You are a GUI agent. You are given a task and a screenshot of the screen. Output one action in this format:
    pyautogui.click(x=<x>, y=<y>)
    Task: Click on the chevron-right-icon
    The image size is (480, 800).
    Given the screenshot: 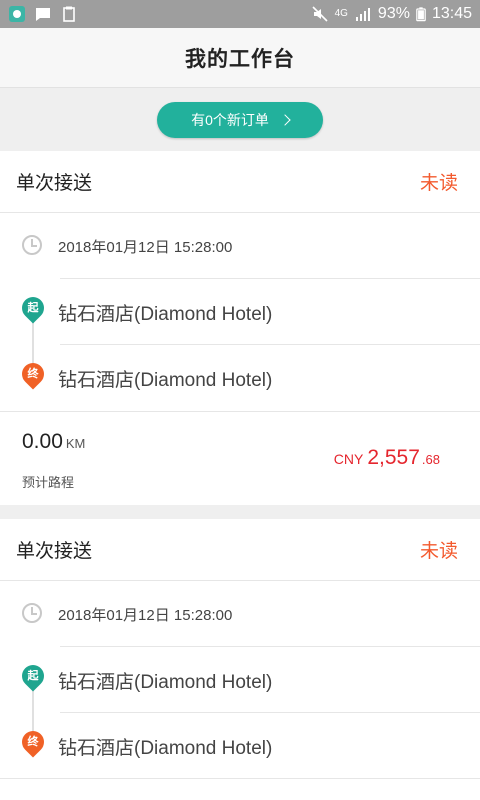 What is the action you would take?
    pyautogui.click(x=285, y=120)
    